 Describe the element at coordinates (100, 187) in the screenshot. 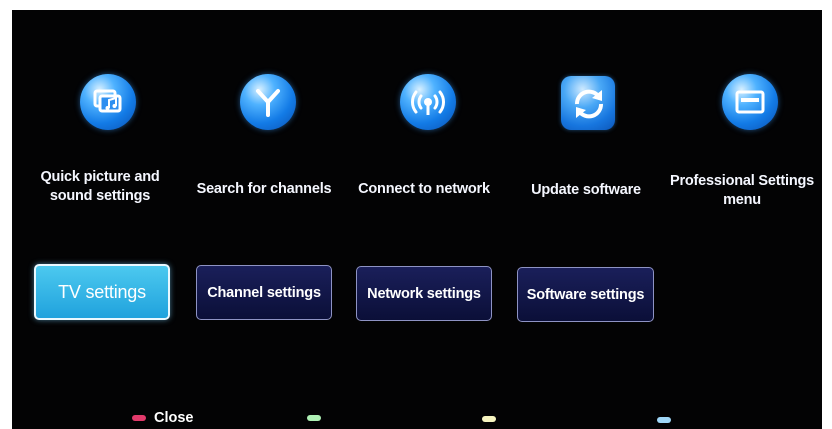

I see `shortcut-label-quick-picture: Quick picture and sound settings` at that location.